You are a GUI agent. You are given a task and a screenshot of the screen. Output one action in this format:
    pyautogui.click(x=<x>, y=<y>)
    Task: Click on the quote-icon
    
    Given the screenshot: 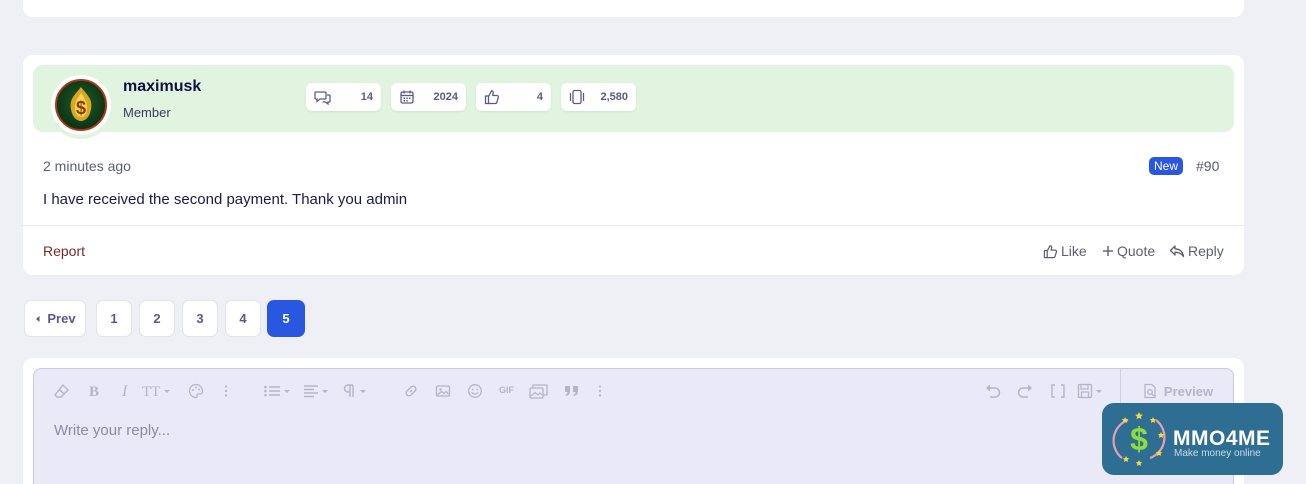 What is the action you would take?
    pyautogui.click(x=572, y=391)
    